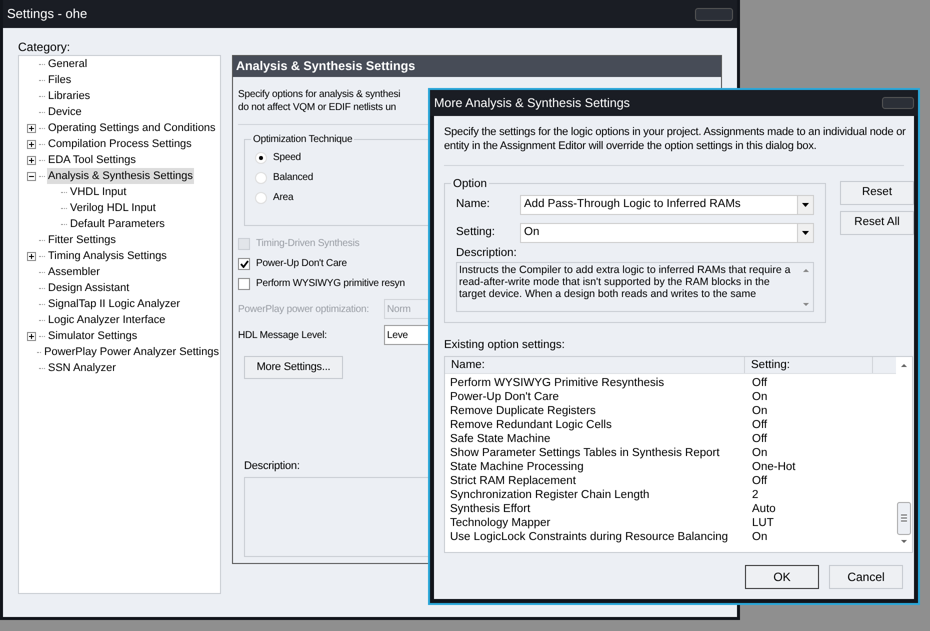 The image size is (930, 631). What do you see at coordinates (69, 96) in the screenshot?
I see `tree-item: Libraries` at bounding box center [69, 96].